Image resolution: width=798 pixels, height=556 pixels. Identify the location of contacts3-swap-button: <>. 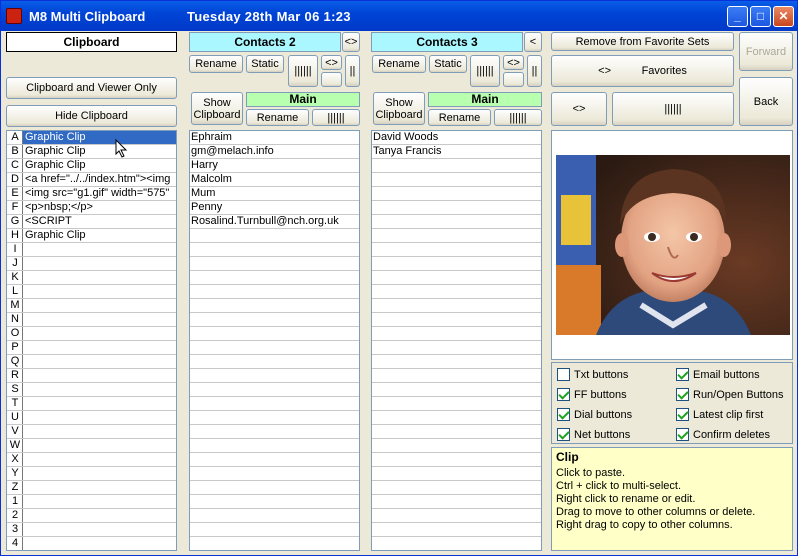
(513, 62).